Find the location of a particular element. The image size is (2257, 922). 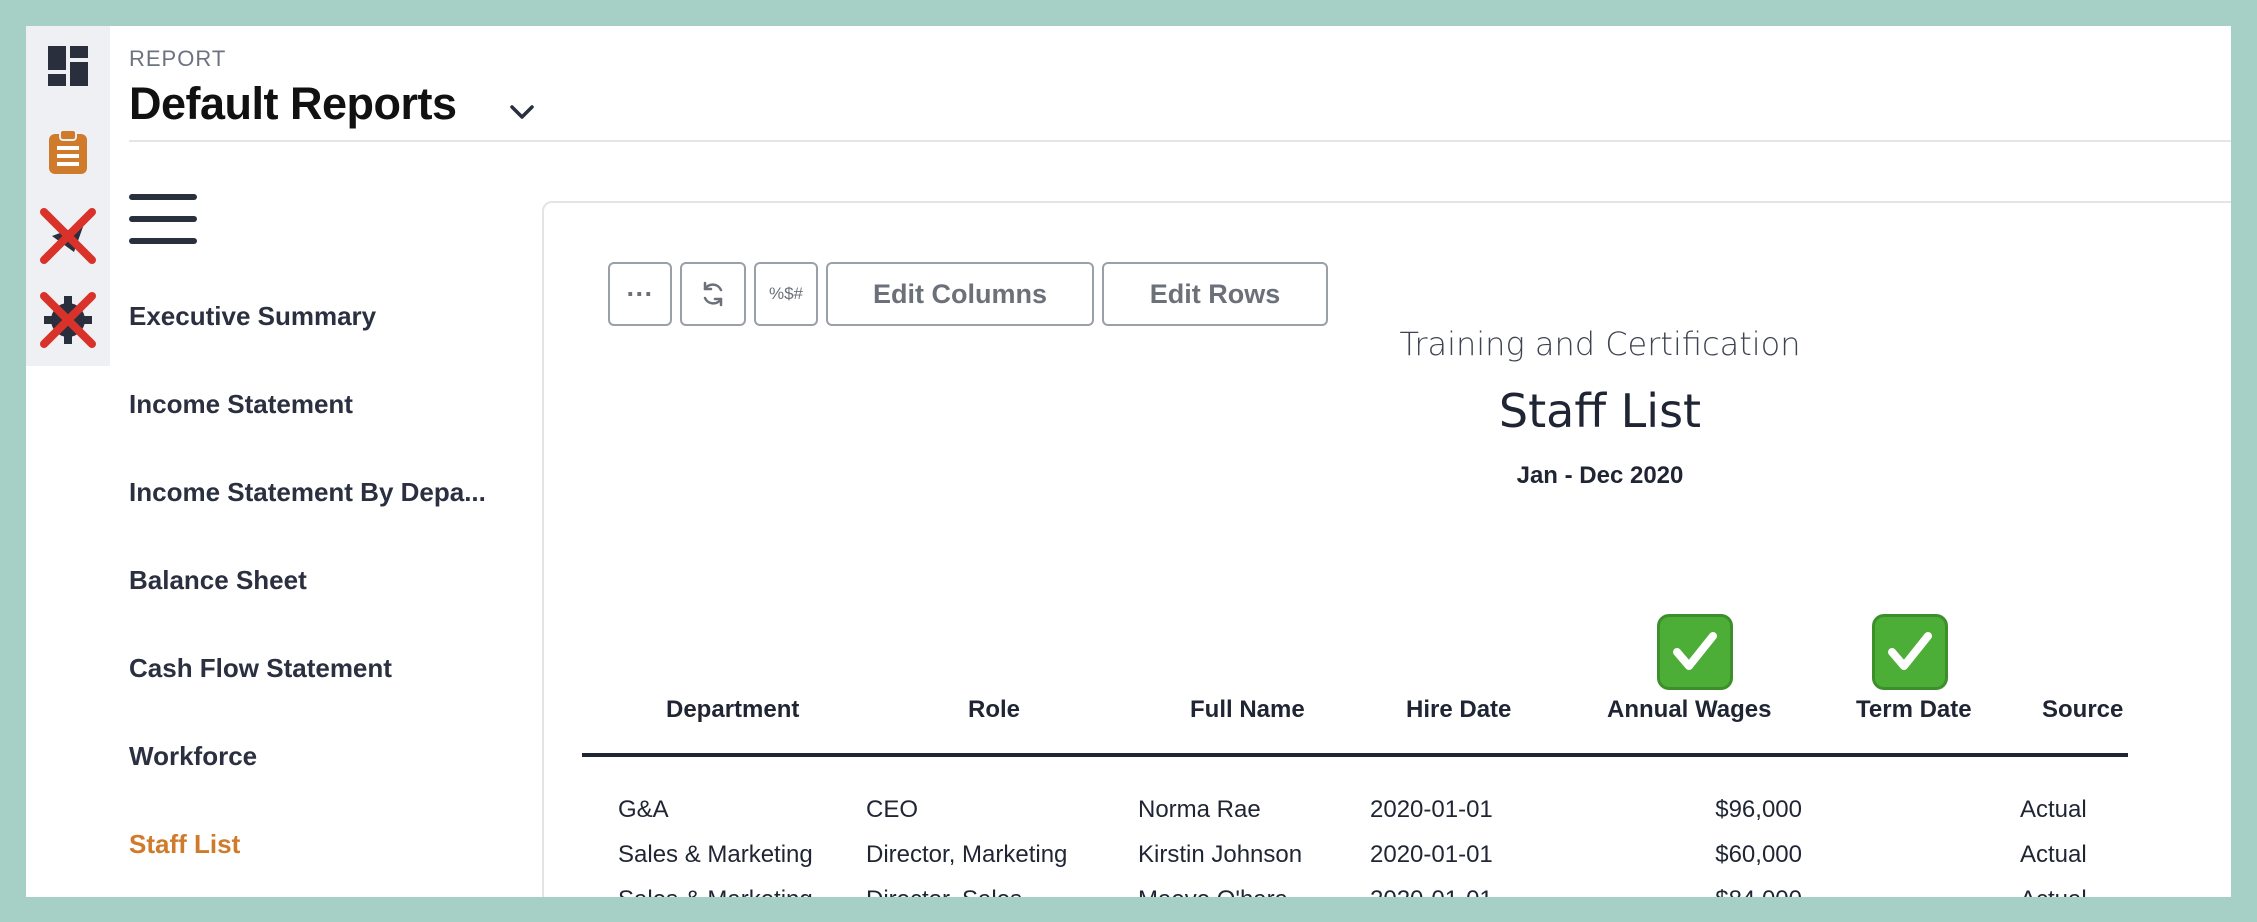

sidebar-item-cash-flow-statement: Cash Flow Statement is located at coordinates (260, 668).